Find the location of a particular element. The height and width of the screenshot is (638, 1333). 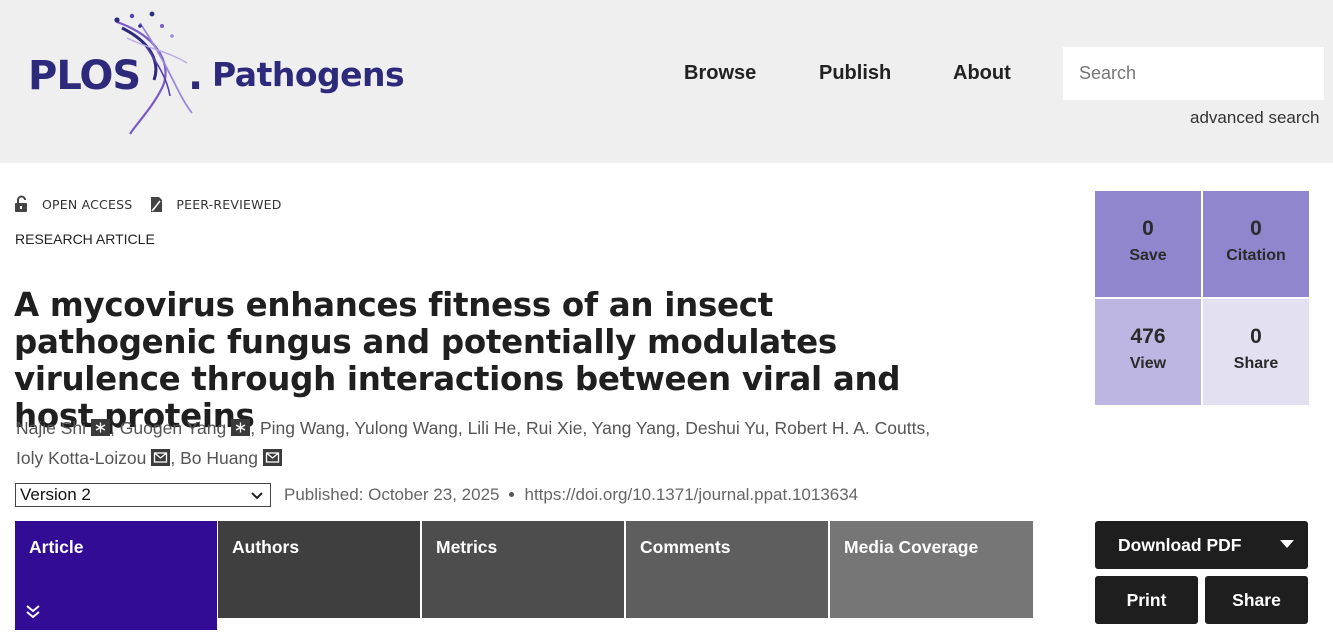

tab-authors-label: Authors is located at coordinates (266, 547).